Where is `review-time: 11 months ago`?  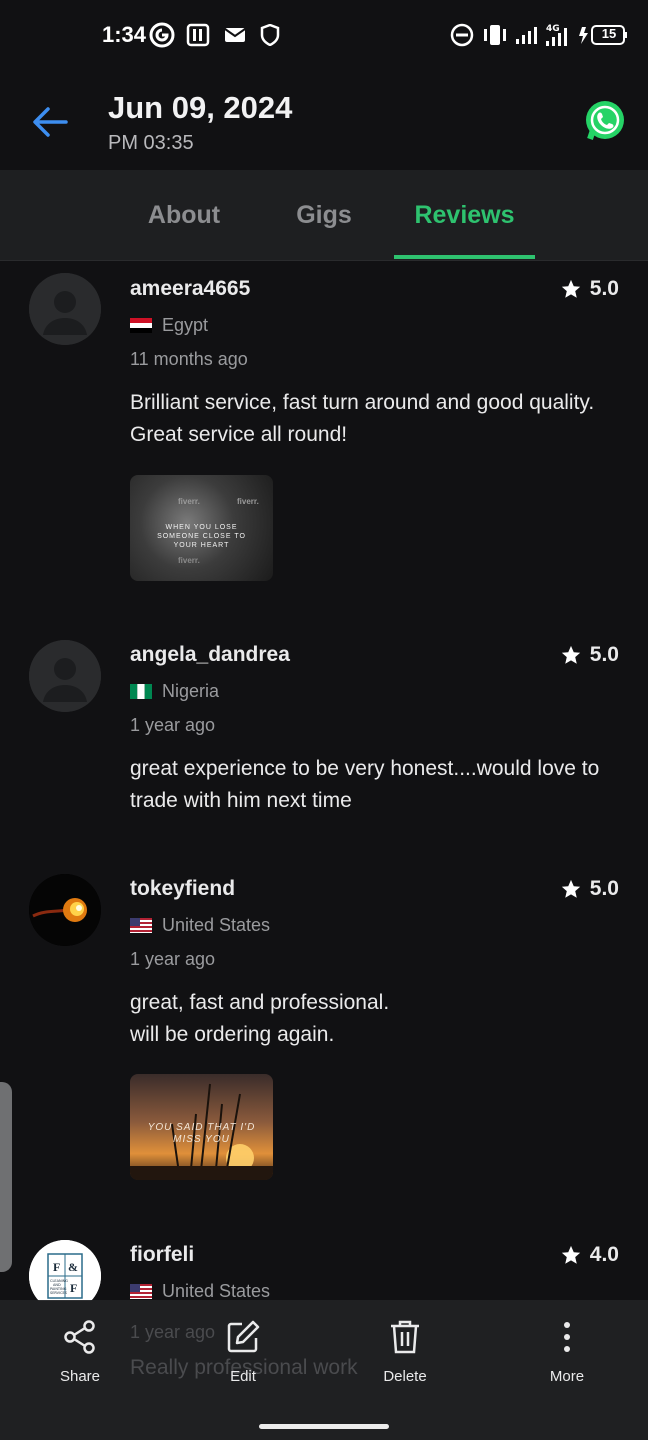 review-time: 11 months ago is located at coordinates (189, 359).